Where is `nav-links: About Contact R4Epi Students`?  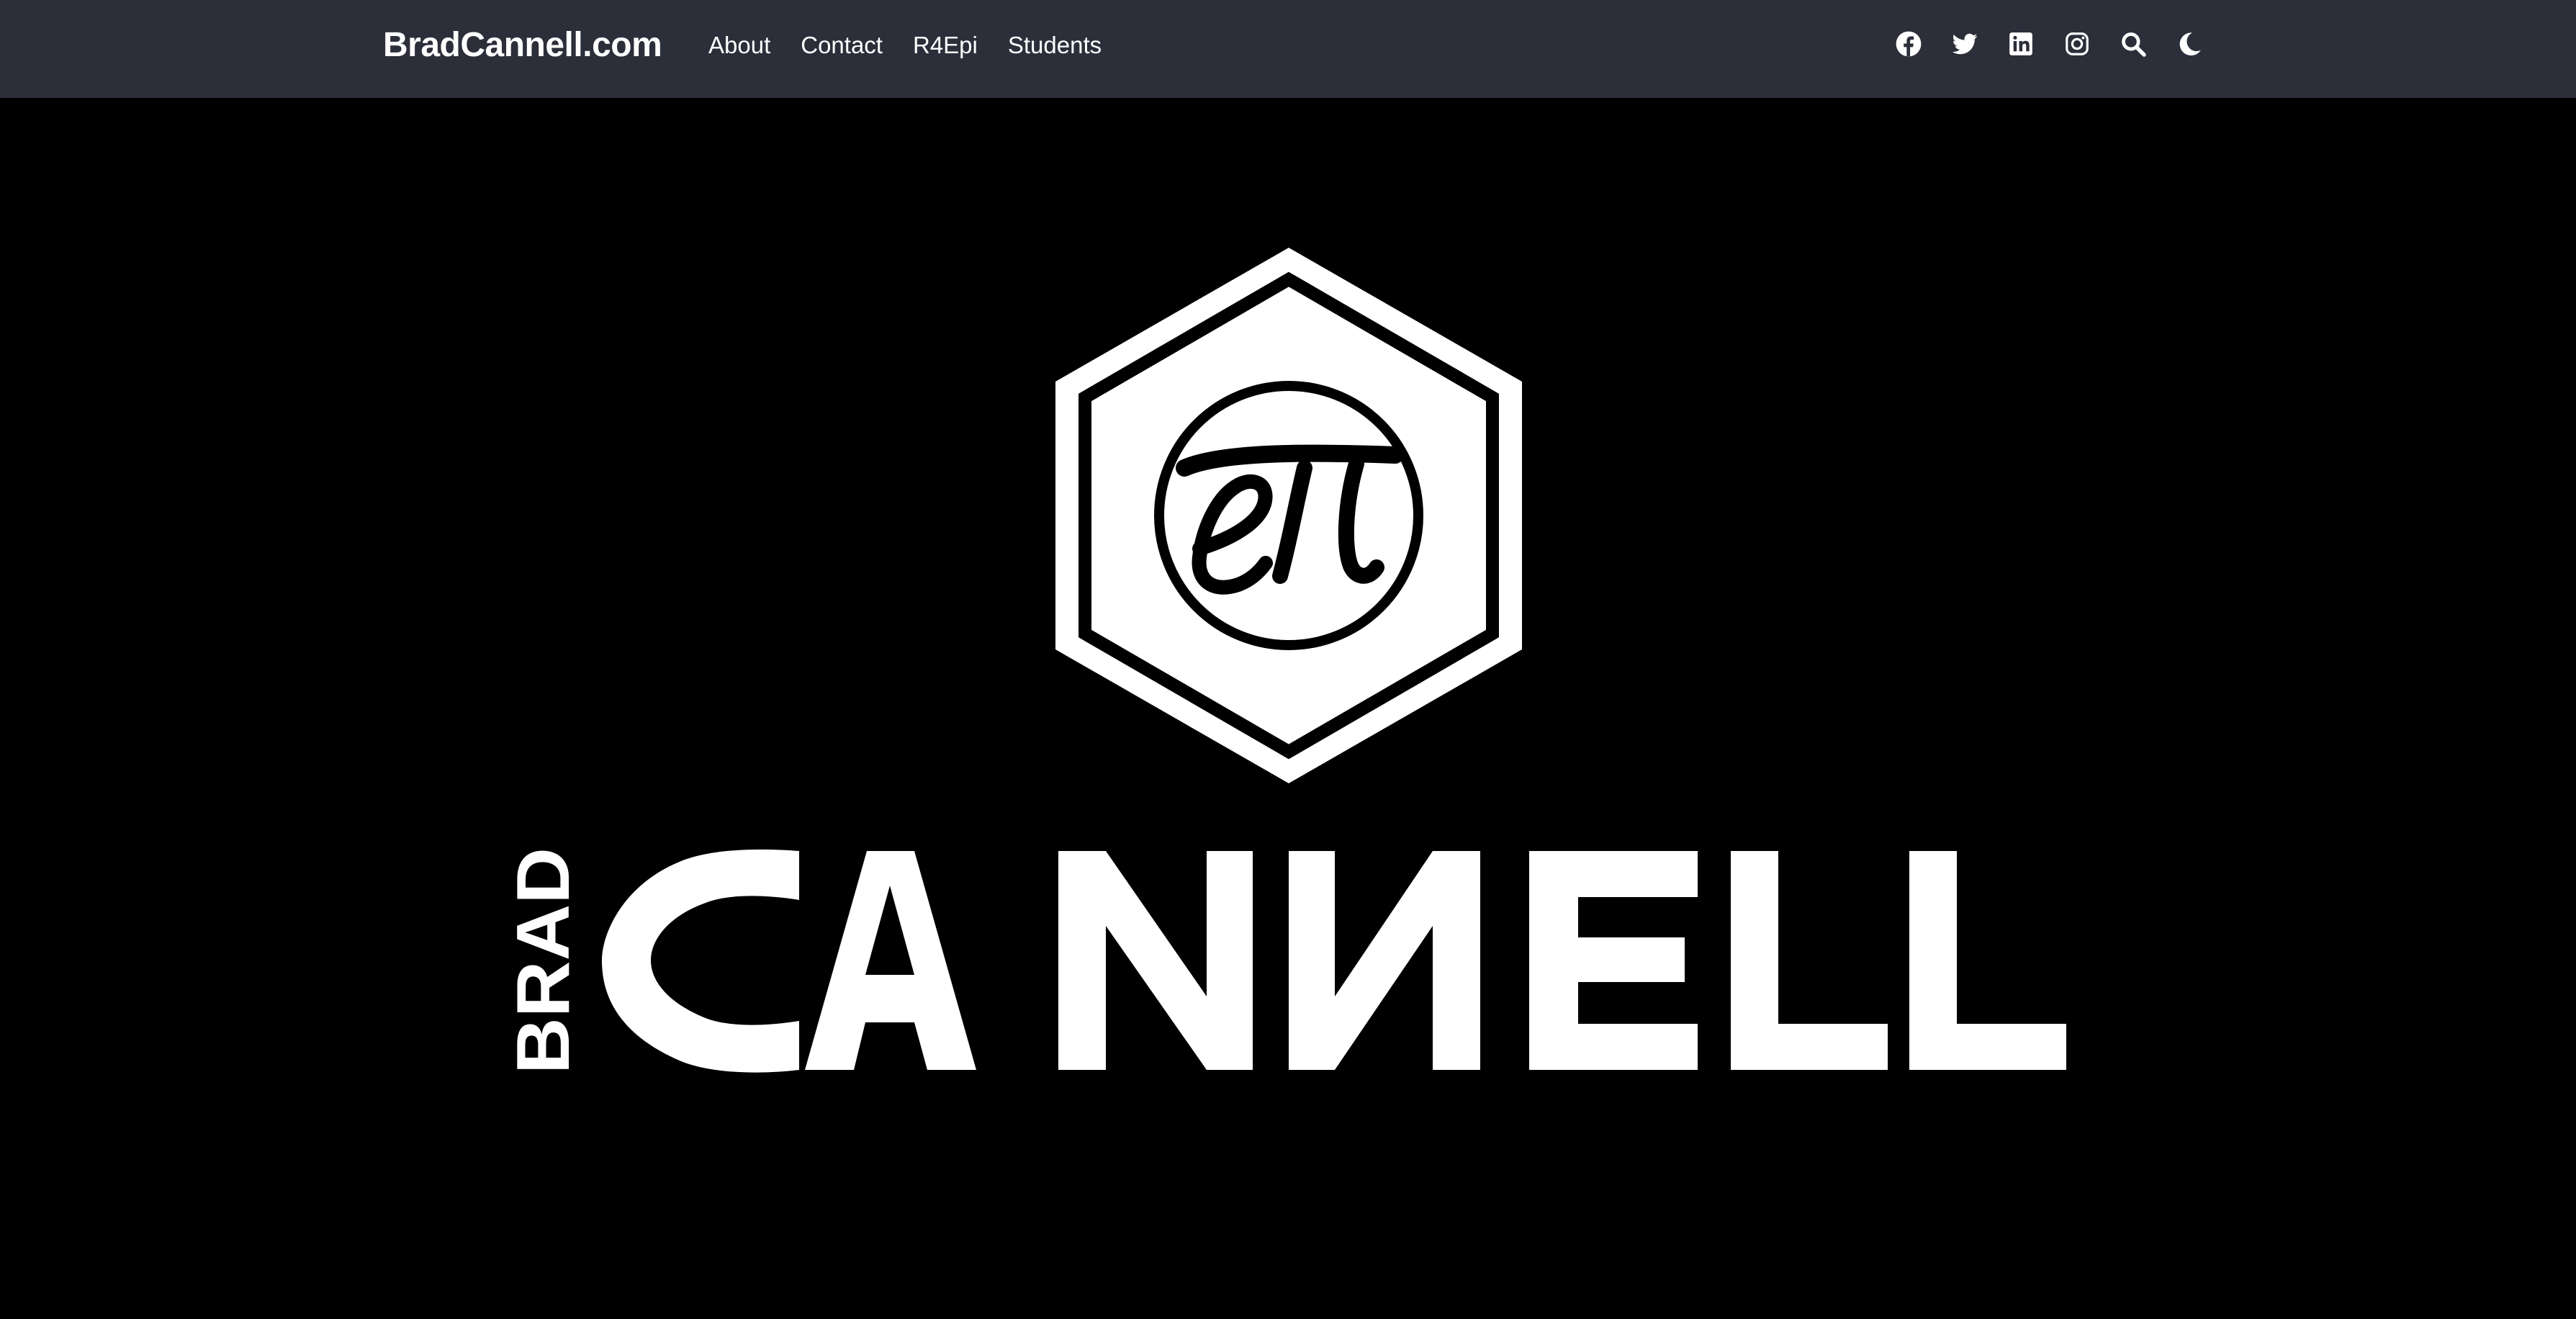 nav-links: About Contact R4Epi Students is located at coordinates (905, 45).